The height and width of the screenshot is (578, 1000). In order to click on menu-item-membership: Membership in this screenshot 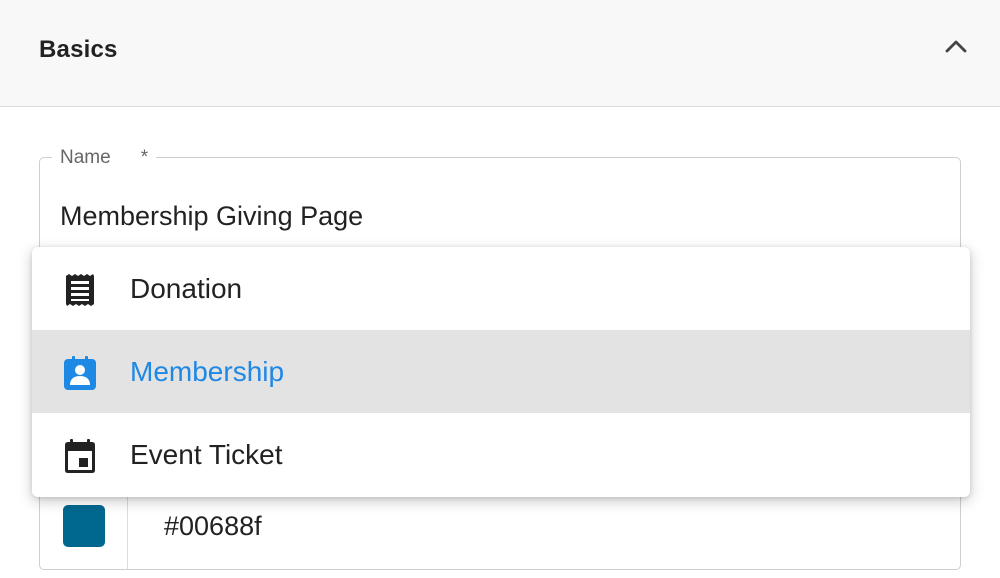, I will do `click(501, 371)`.